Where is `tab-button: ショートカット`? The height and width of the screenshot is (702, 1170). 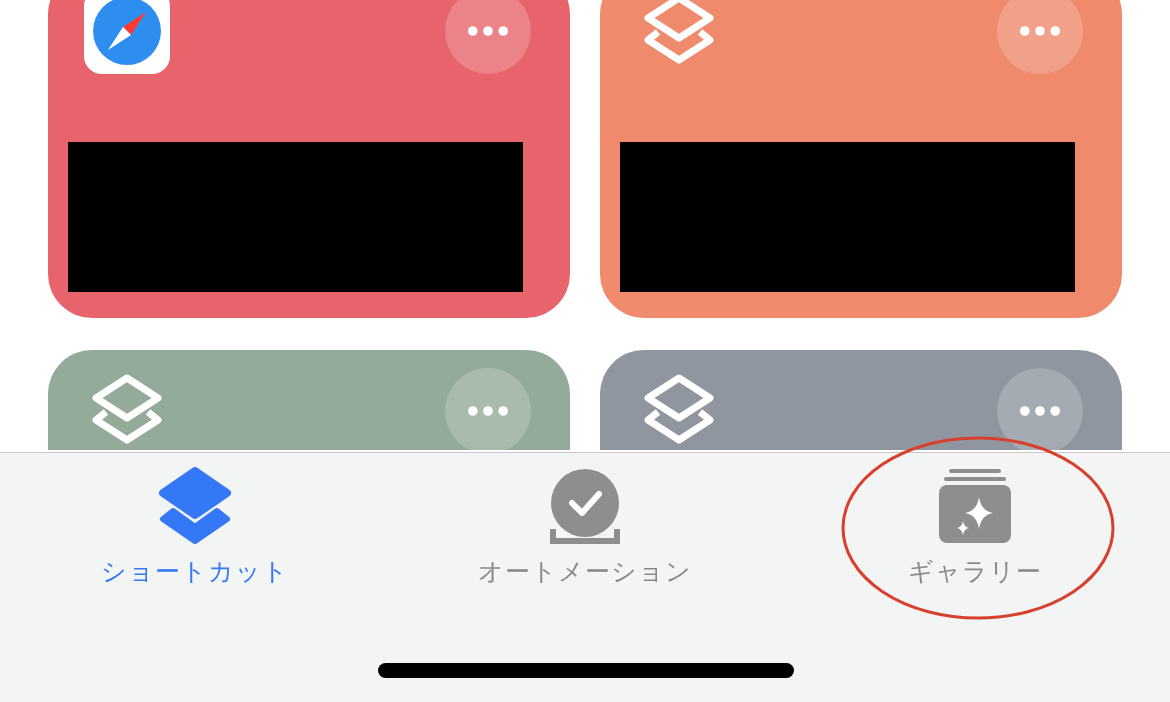
tab-button: ショートカット is located at coordinates (195, 527).